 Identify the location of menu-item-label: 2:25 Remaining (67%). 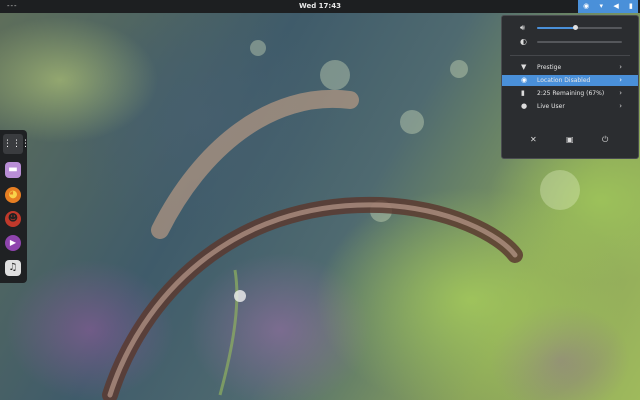
(571, 93).